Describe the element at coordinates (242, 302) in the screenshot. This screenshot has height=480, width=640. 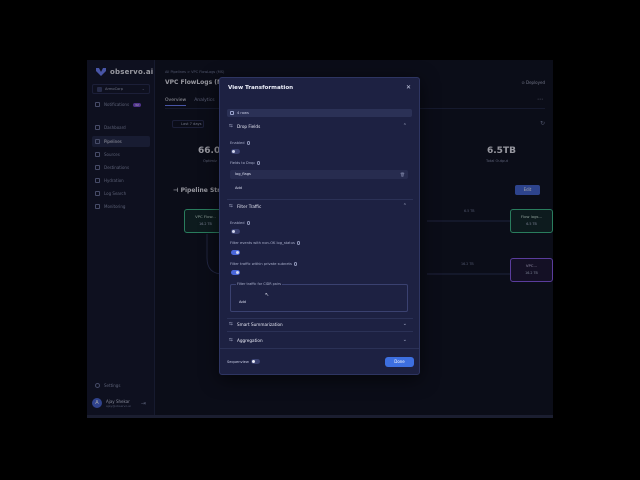
I see `add-cidr-button: Add` at that location.